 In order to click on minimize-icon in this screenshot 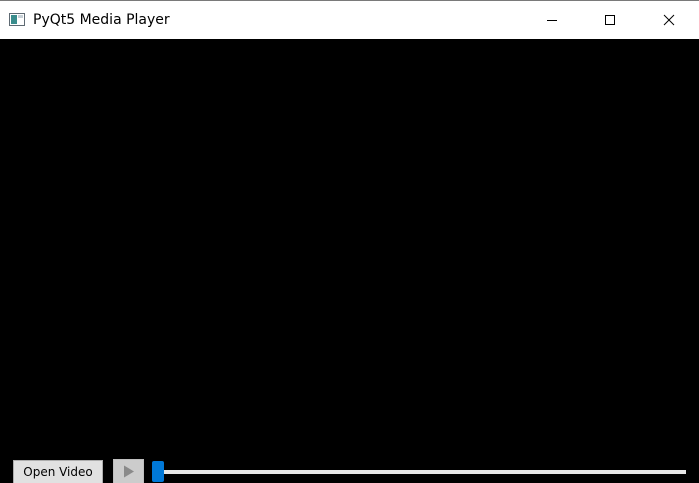, I will do `click(552, 20)`.